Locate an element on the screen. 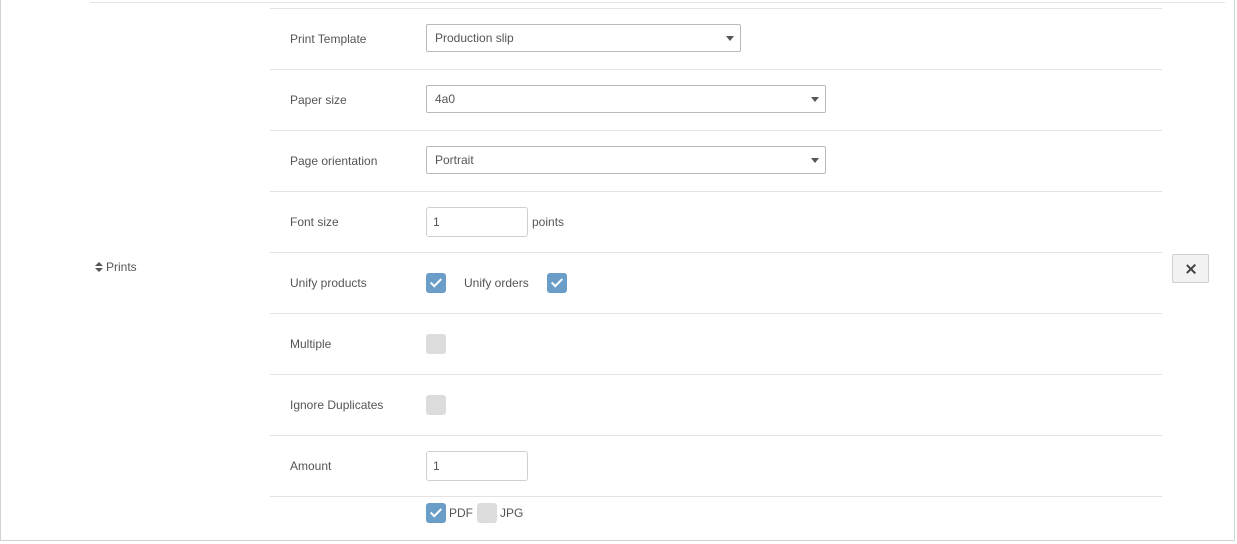 The image size is (1237, 544). row-page-orientation: Page orientation Portrait is located at coordinates (716, 160).